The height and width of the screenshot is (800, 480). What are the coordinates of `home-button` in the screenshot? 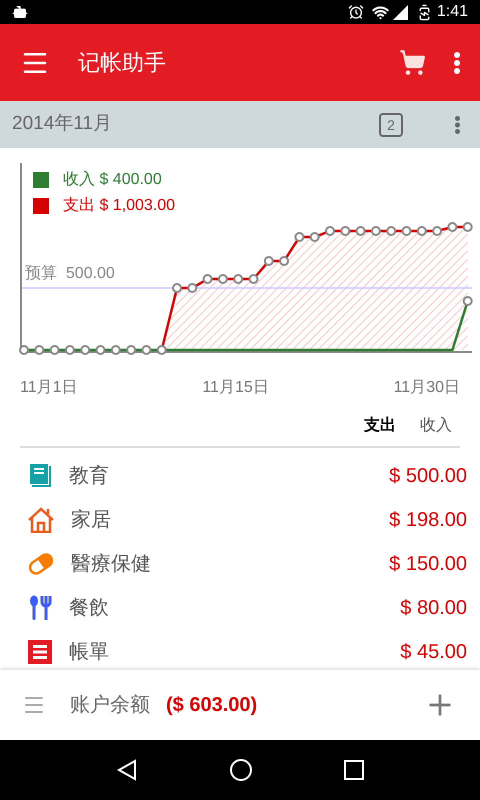 It's located at (241, 770).